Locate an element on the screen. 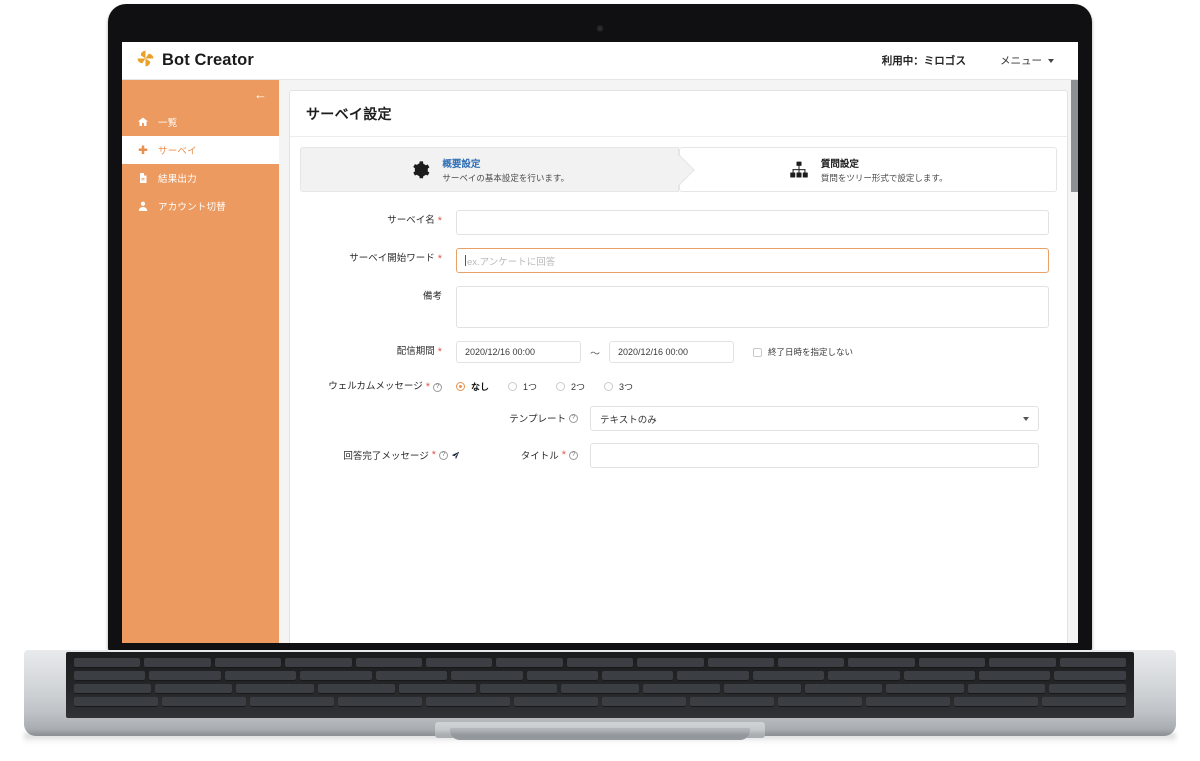 The image size is (1200, 761). survey-name-input is located at coordinates (752, 222).